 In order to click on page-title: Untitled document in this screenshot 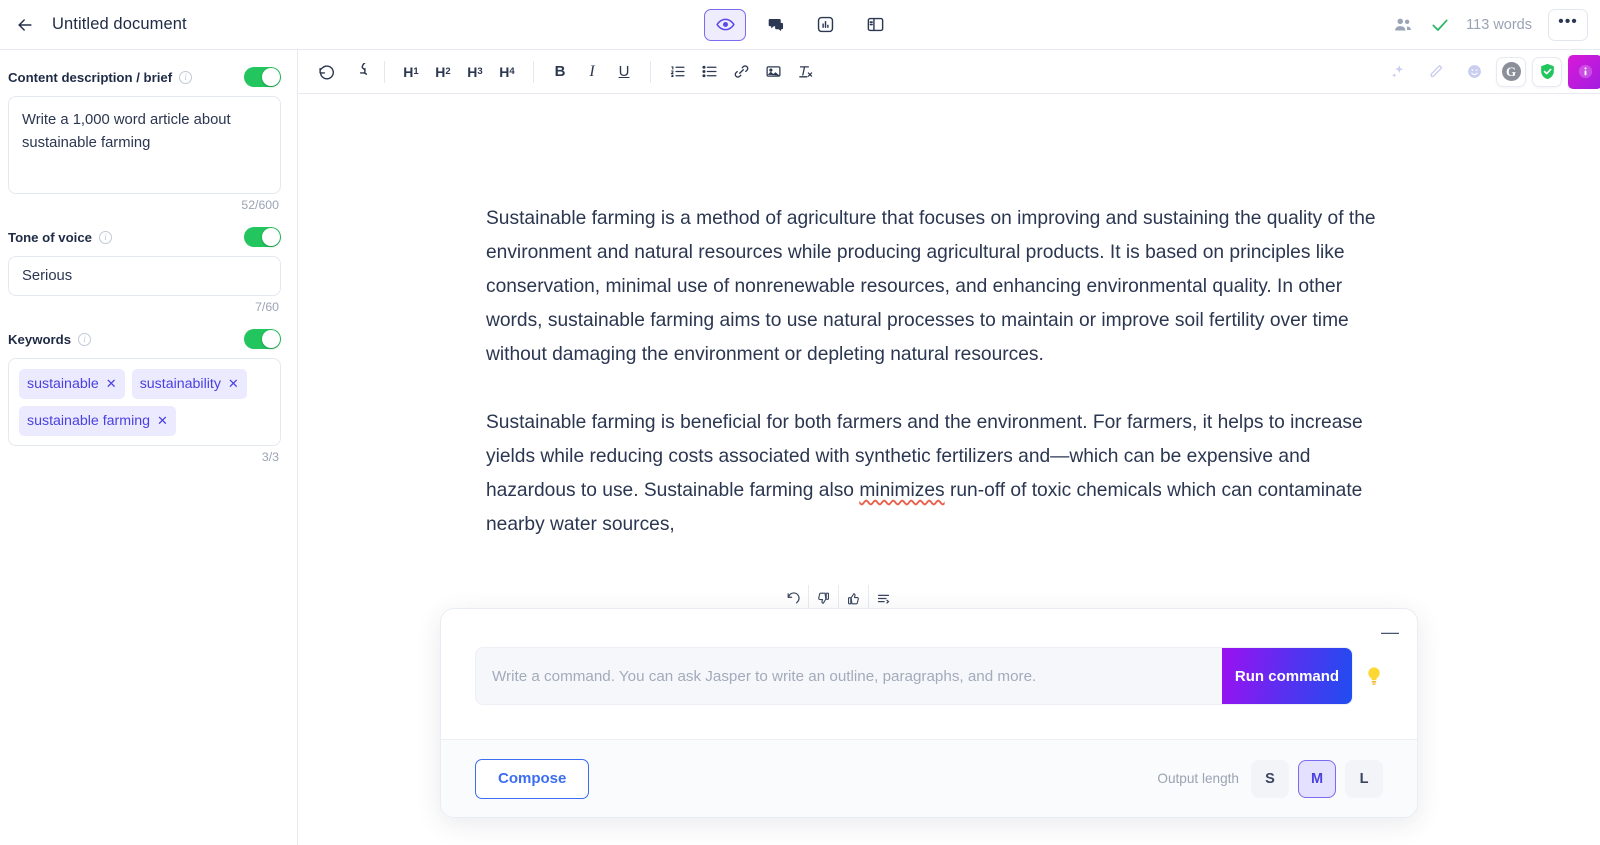, I will do `click(119, 24)`.